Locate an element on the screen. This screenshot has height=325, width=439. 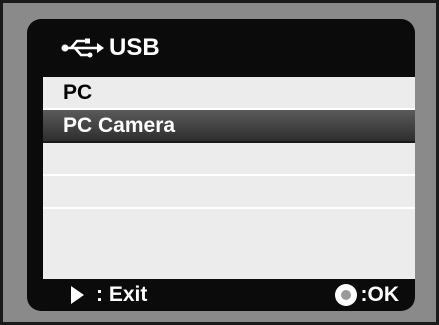
play-icon is located at coordinates (77, 295).